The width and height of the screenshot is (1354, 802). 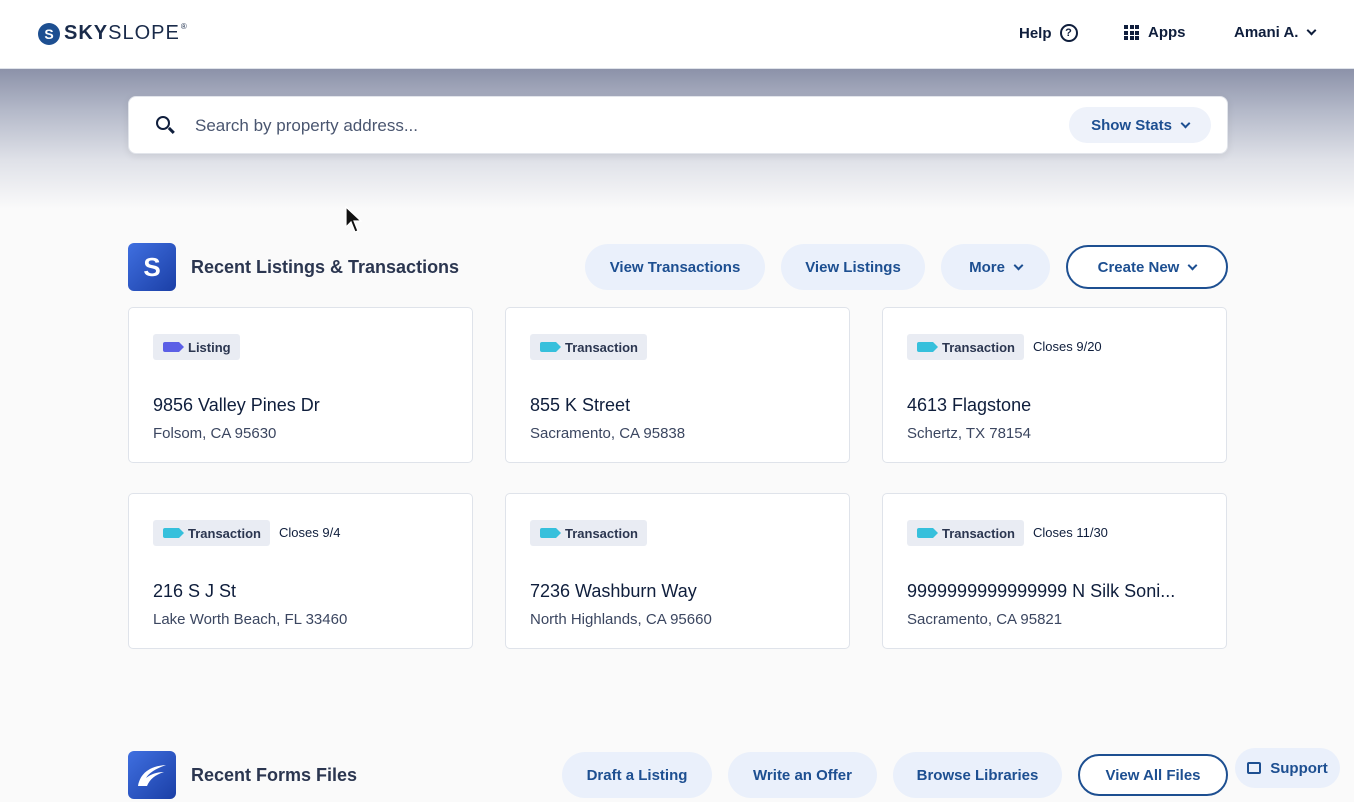 I want to click on view-transactions-label: View Transactions, so click(x=675, y=267).